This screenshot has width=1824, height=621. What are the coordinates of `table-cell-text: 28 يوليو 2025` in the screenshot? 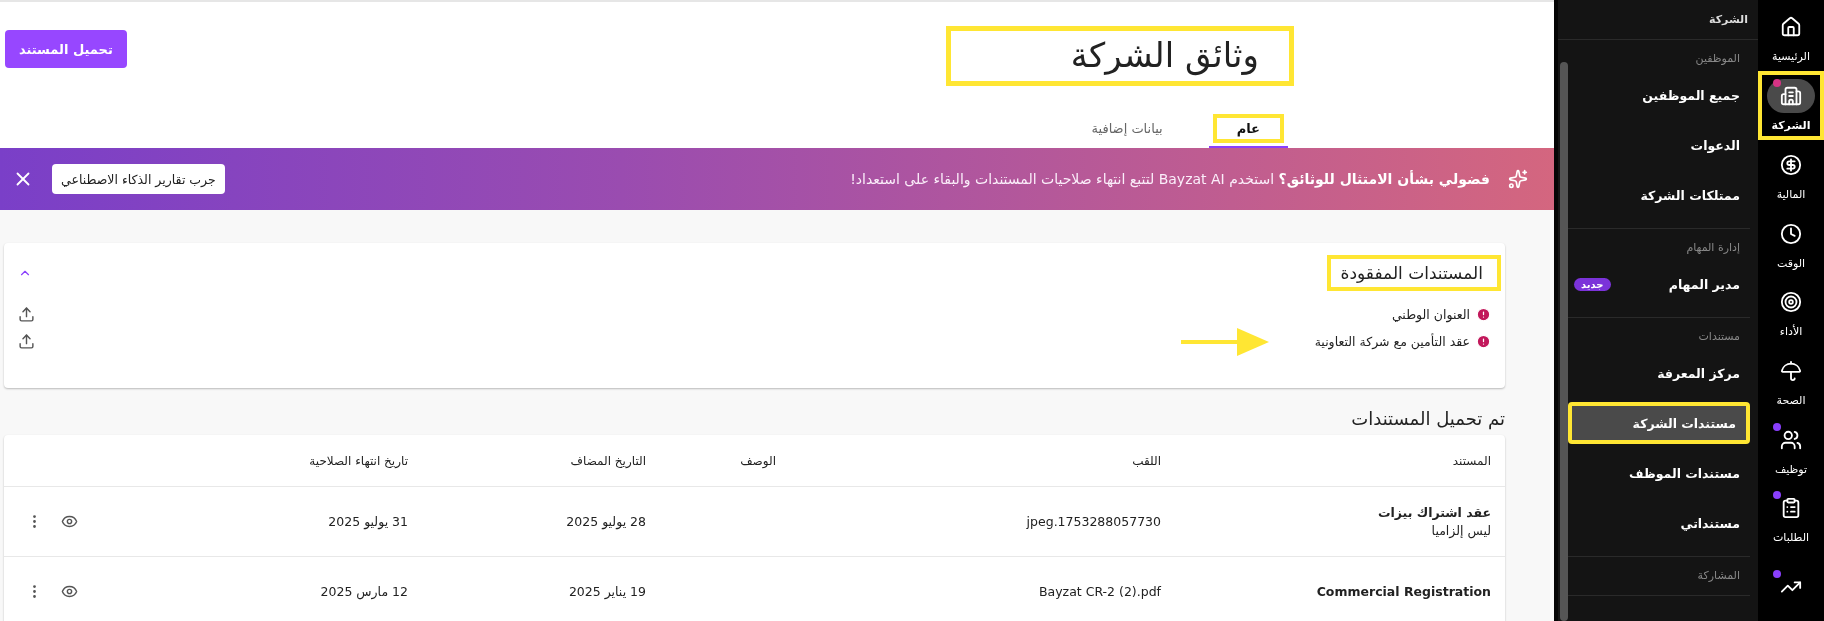 It's located at (605, 521).